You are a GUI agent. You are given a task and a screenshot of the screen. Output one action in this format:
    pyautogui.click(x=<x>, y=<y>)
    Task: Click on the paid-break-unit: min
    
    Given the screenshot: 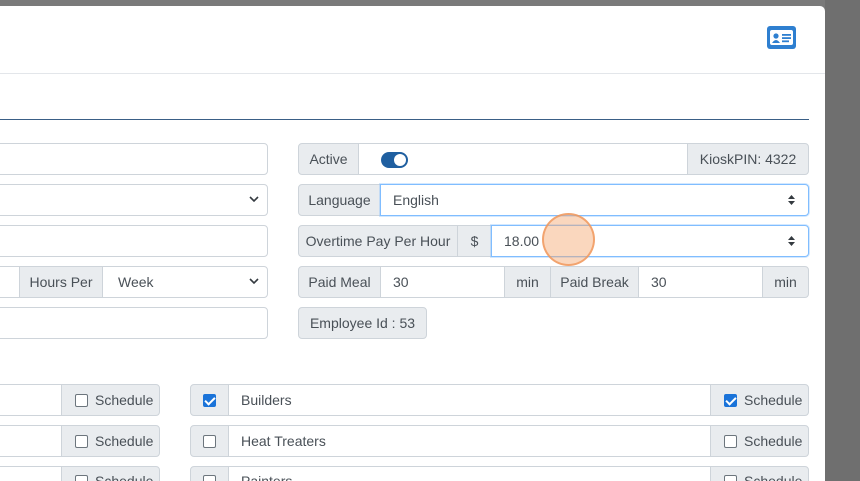 What is the action you would take?
    pyautogui.click(x=785, y=282)
    